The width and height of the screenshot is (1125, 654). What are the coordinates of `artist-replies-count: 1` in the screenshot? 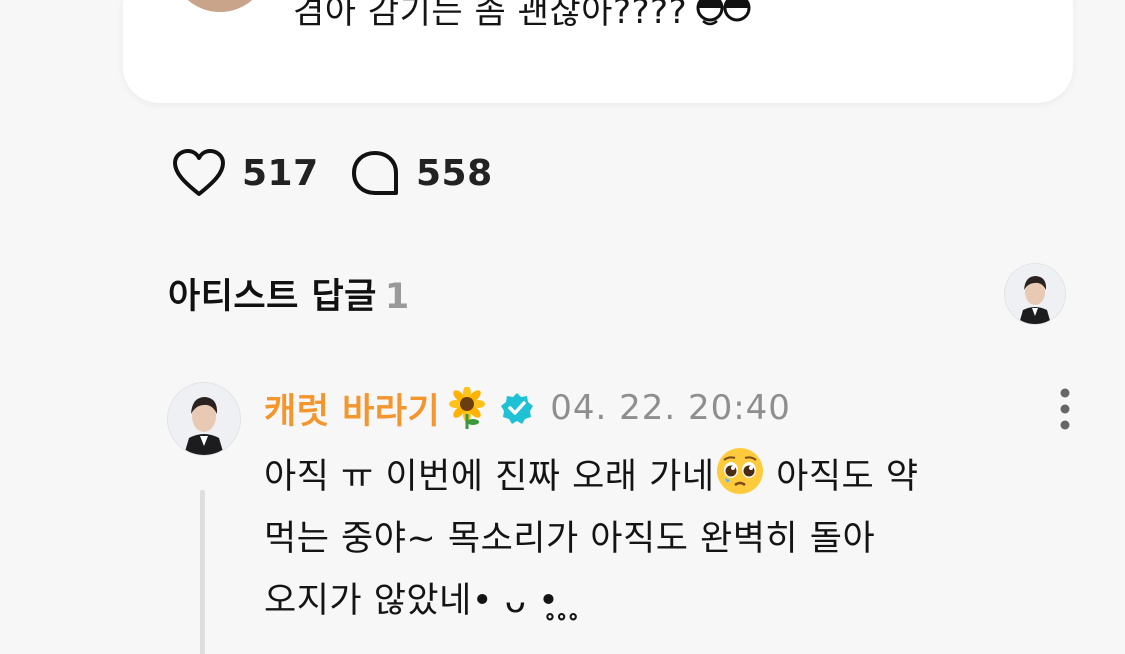 It's located at (397, 297).